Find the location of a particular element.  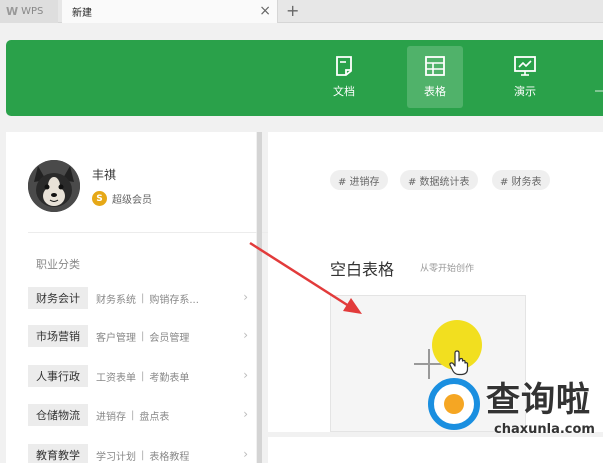

add-tab-icon: + is located at coordinates (292, 11).